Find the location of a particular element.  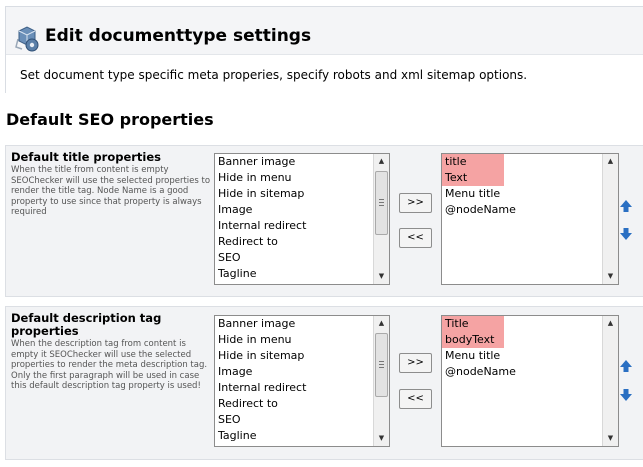

list-item: bodyText is located at coordinates (473, 340).